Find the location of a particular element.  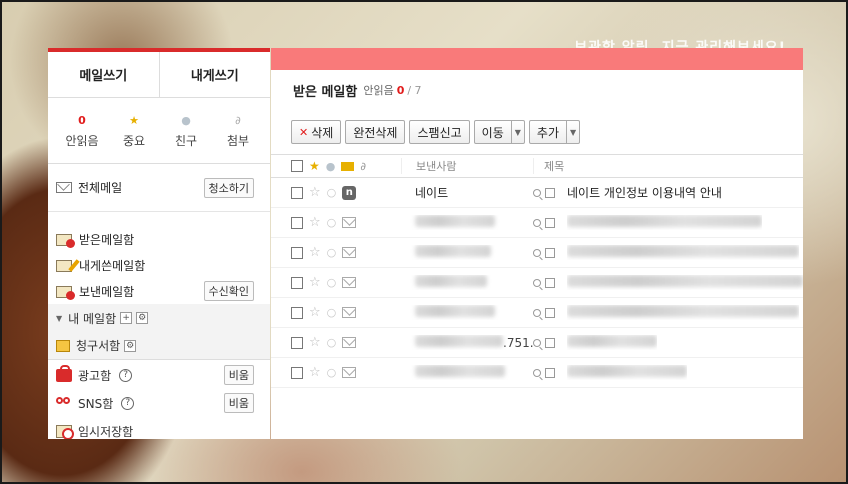

folder-ads: 광고함 ? 비움 is located at coordinates (159, 375).